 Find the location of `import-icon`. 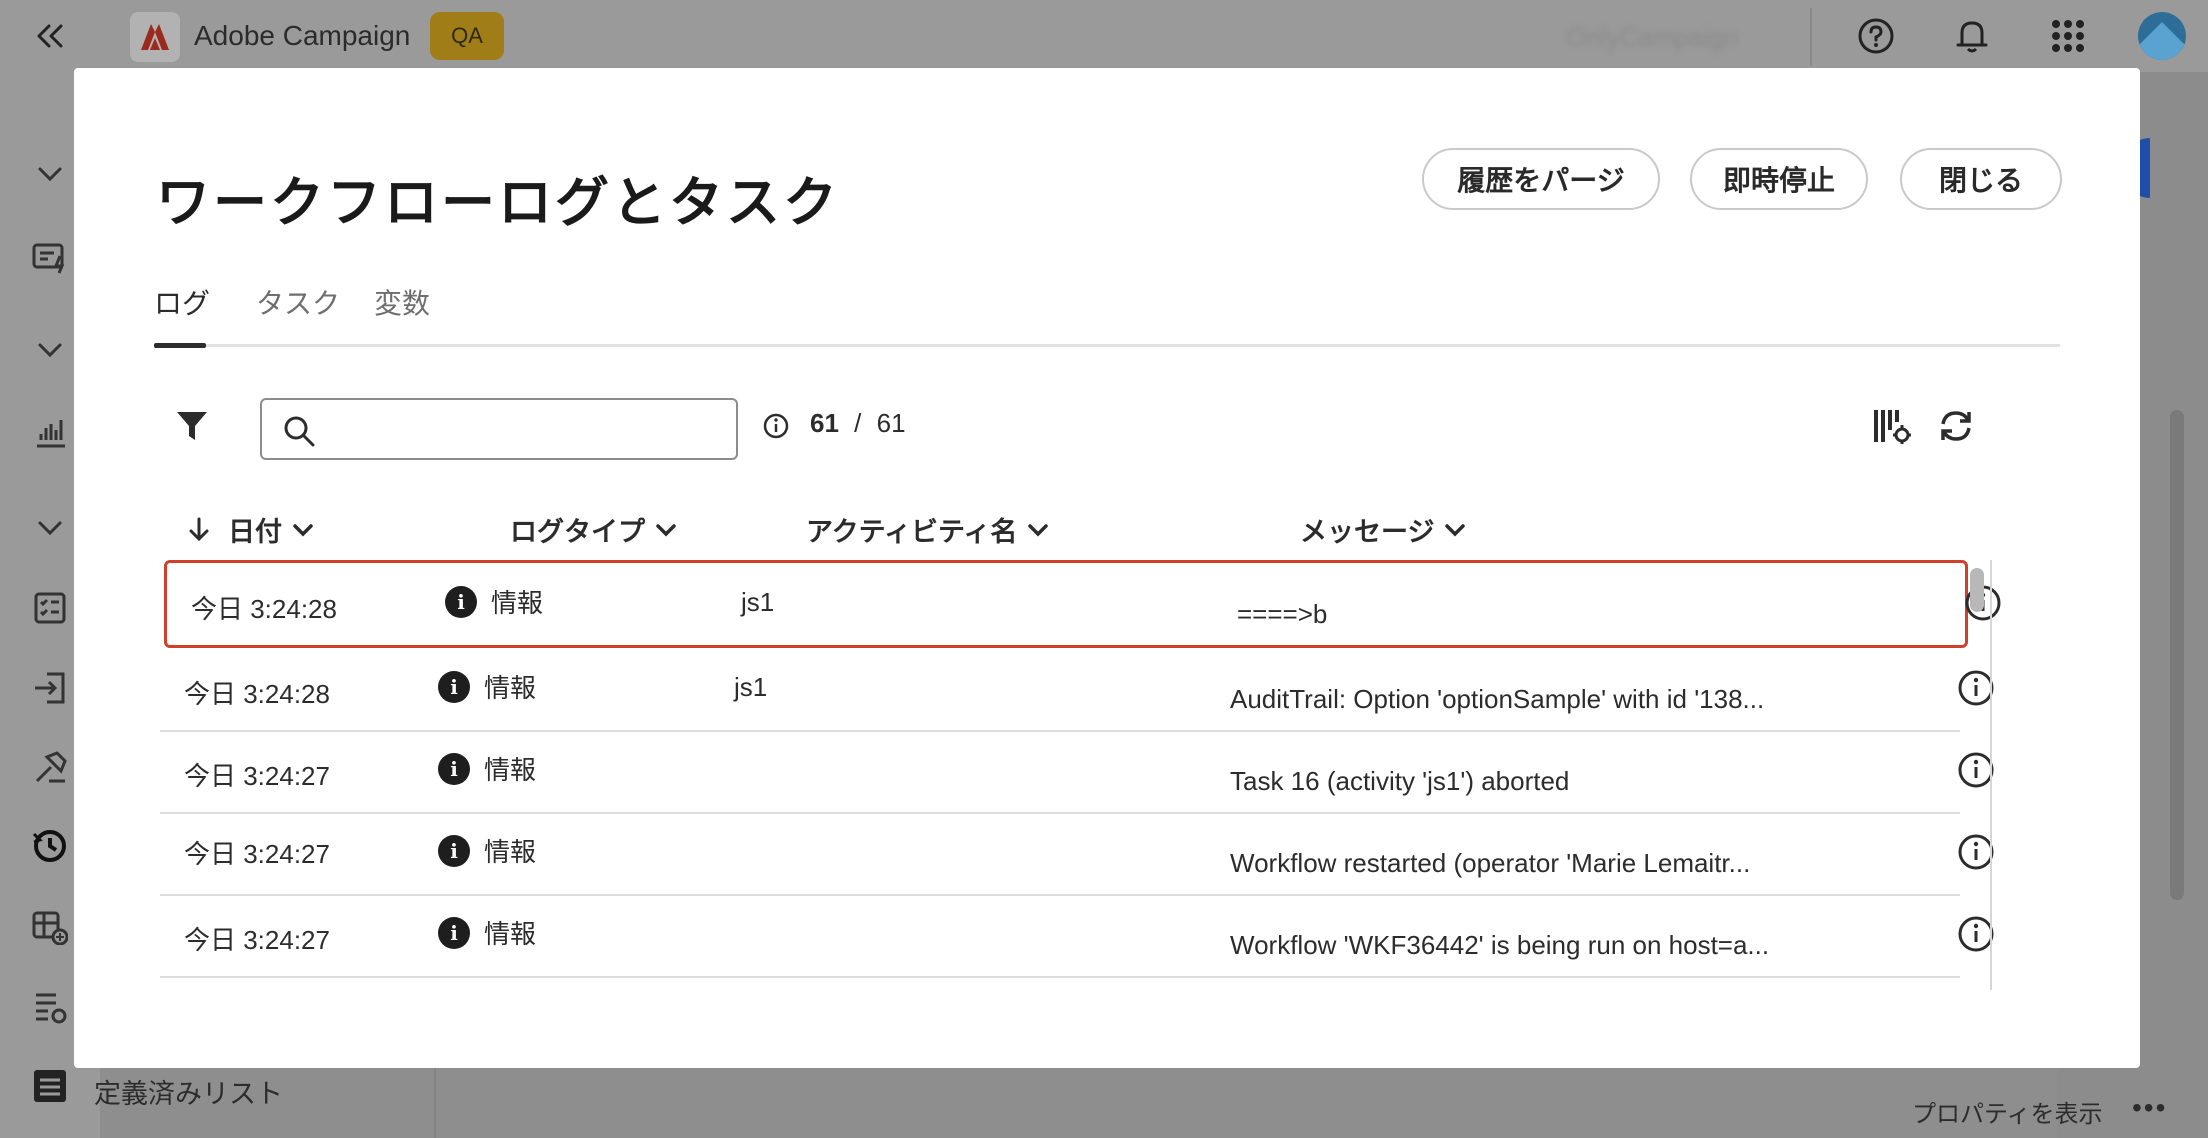

import-icon is located at coordinates (50, 688).